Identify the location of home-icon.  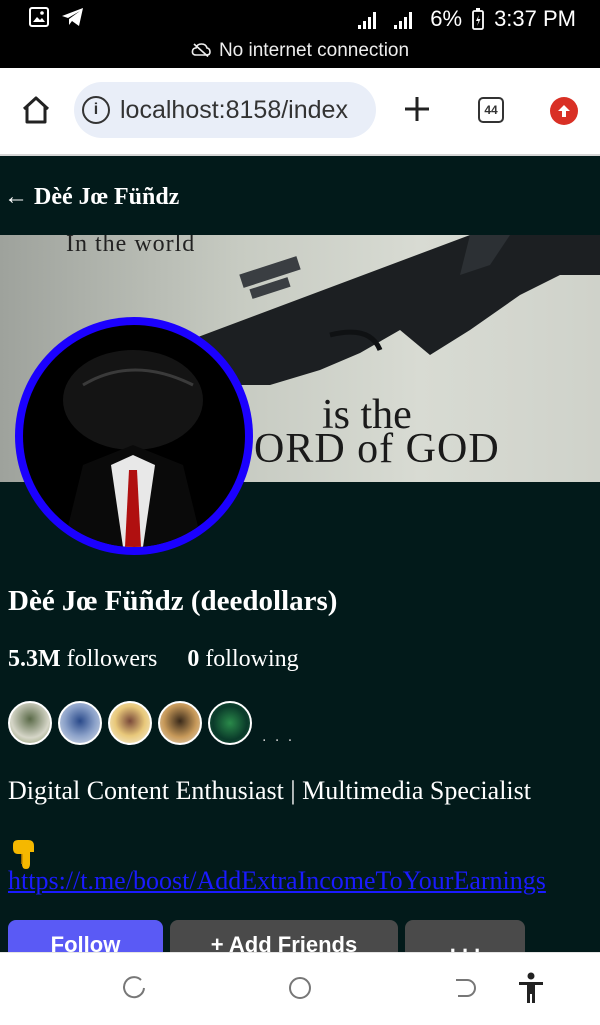
(36, 110).